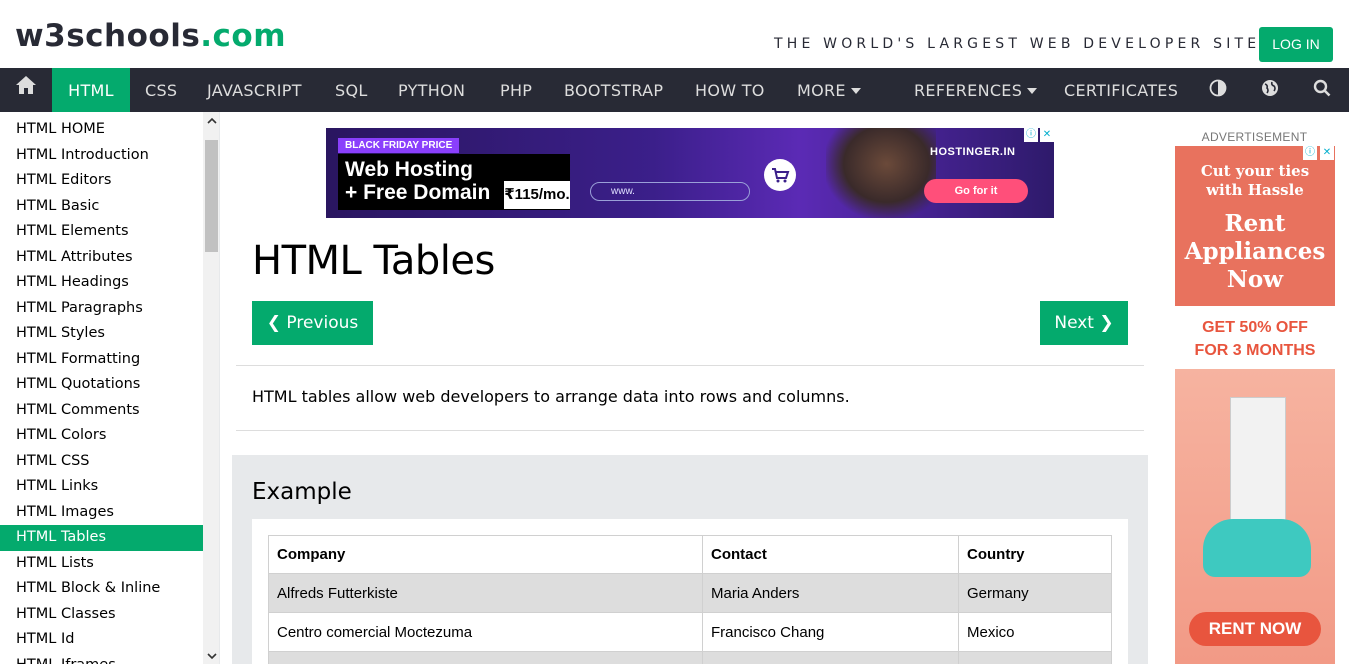 The height and width of the screenshot is (664, 1366). I want to click on ad-price: ₹115/mo., so click(537, 195).